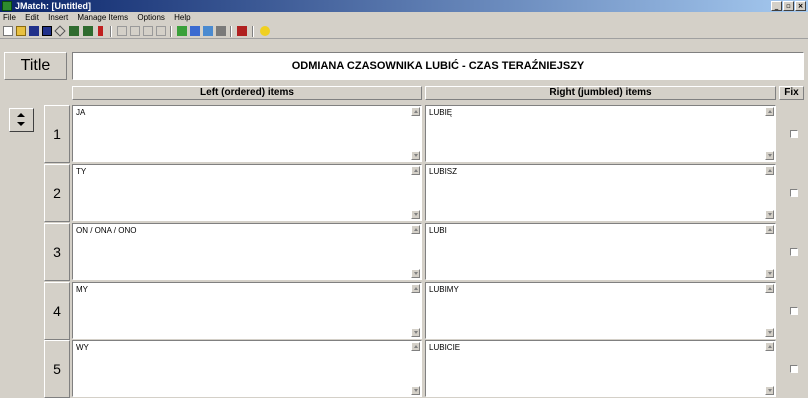 This screenshot has width=808, height=398. I want to click on restore-button: ▫, so click(788, 6).